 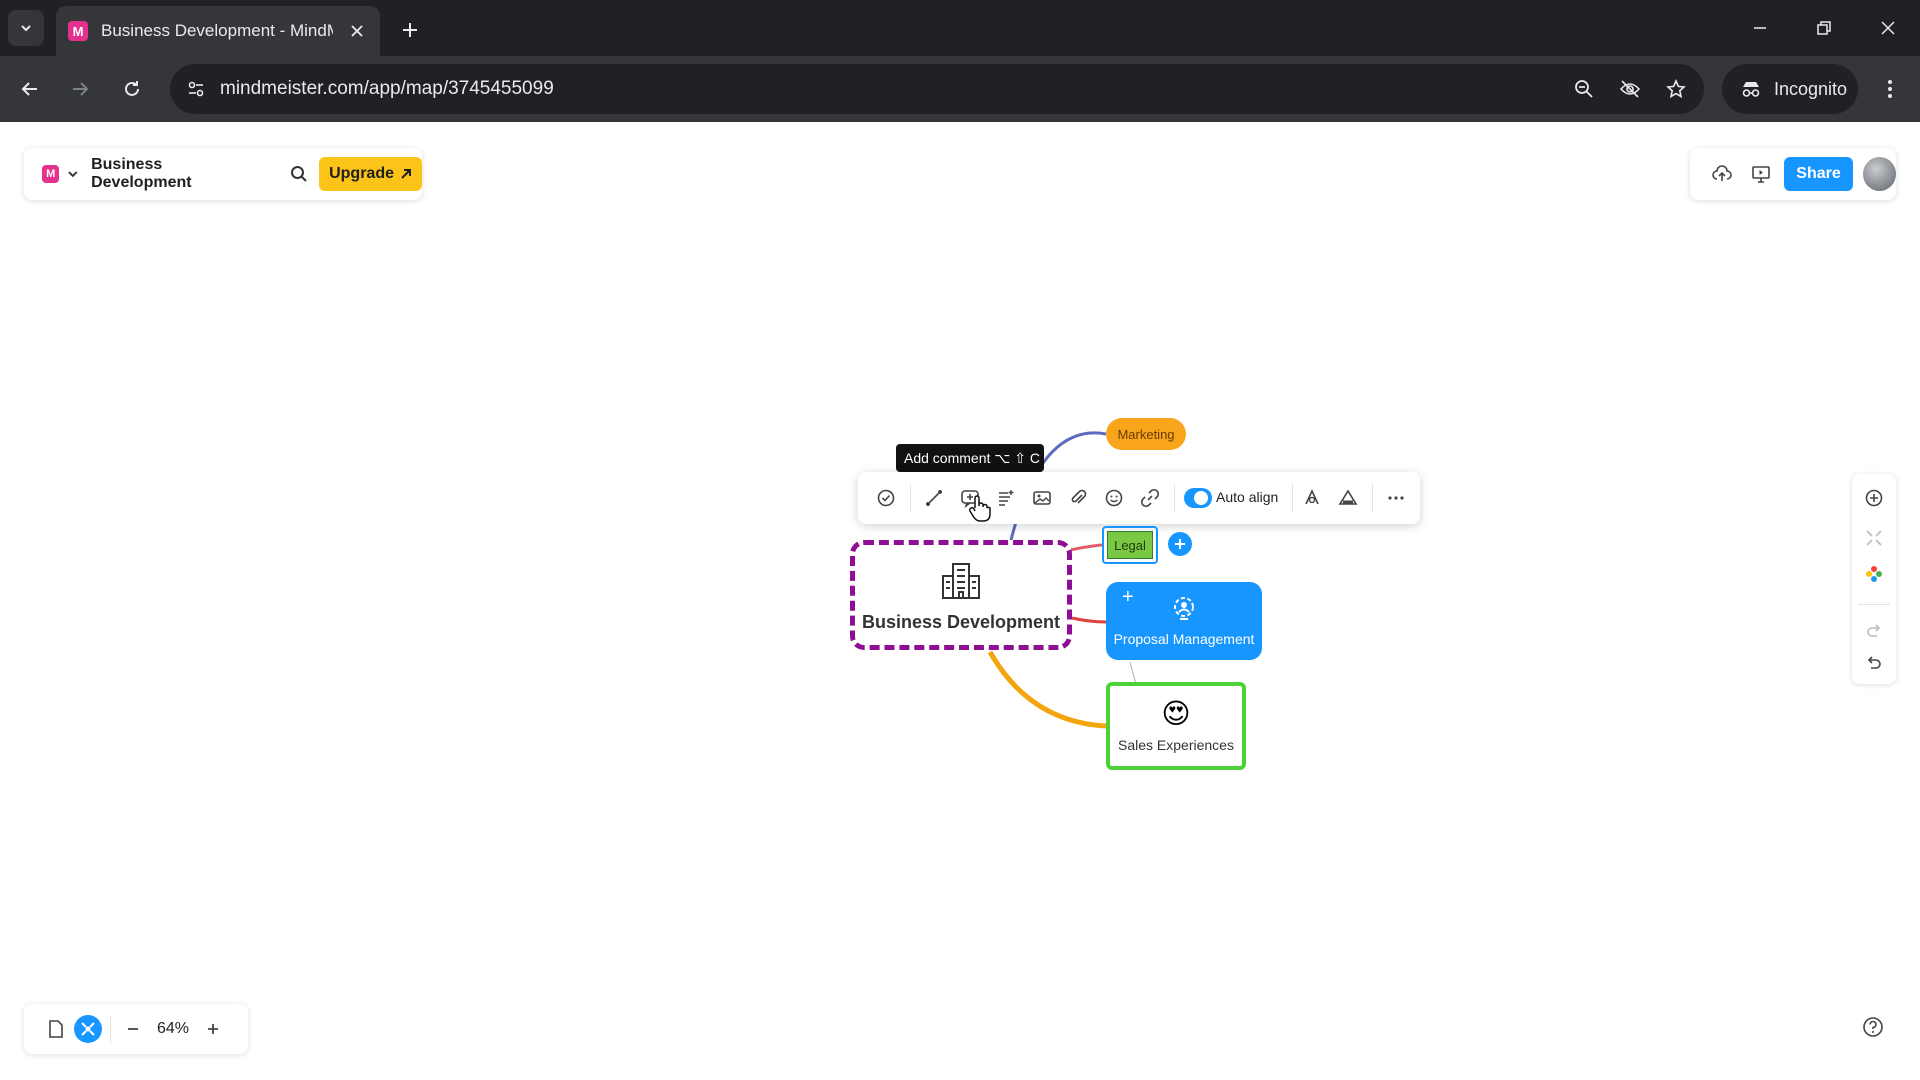 I want to click on undo-button, so click(x=1874, y=662).